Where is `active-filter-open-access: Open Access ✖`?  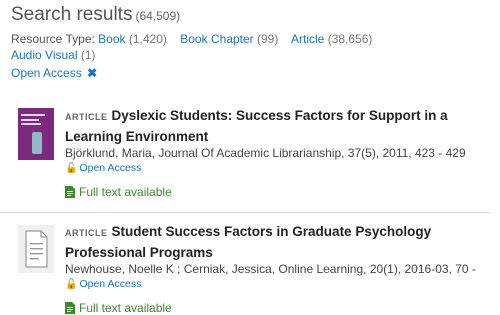 active-filter-open-access: Open Access ✖ is located at coordinates (54, 73).